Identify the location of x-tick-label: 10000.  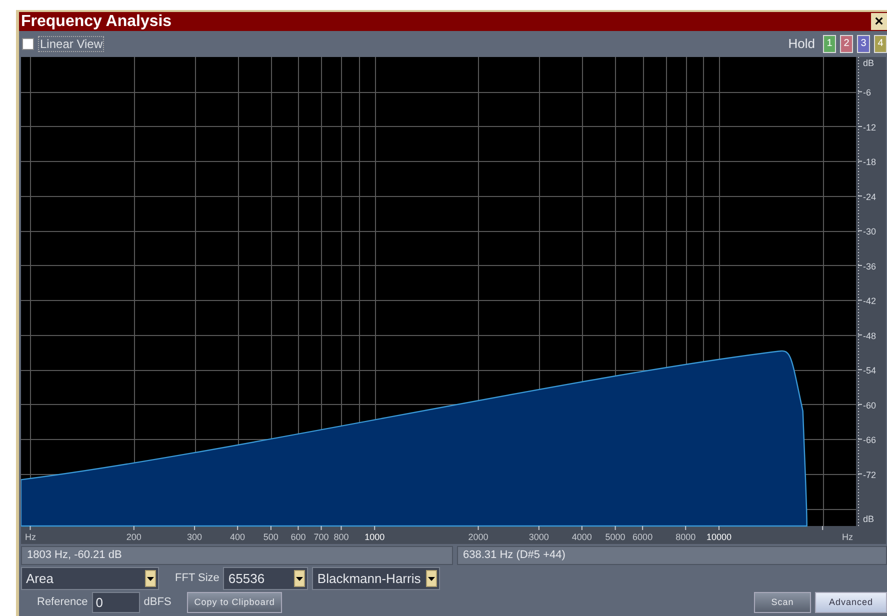
(719, 537).